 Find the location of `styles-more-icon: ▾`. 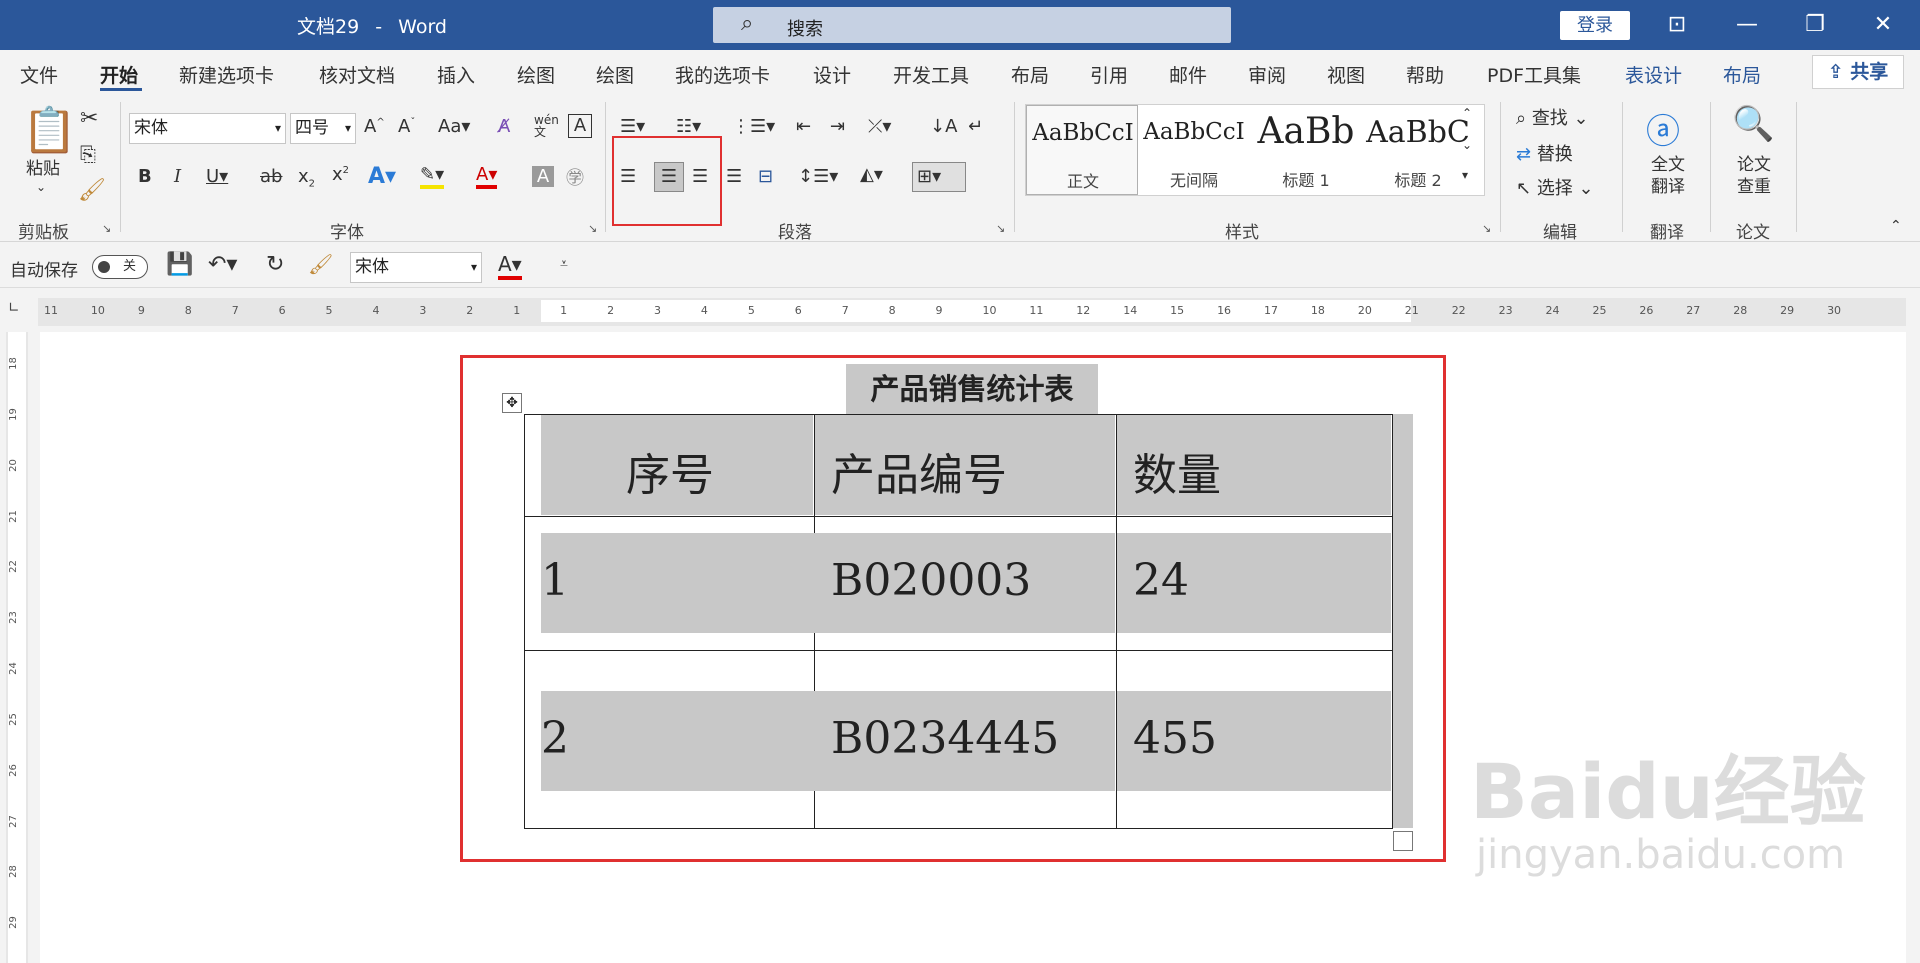

styles-more-icon: ▾ is located at coordinates (1465, 175).